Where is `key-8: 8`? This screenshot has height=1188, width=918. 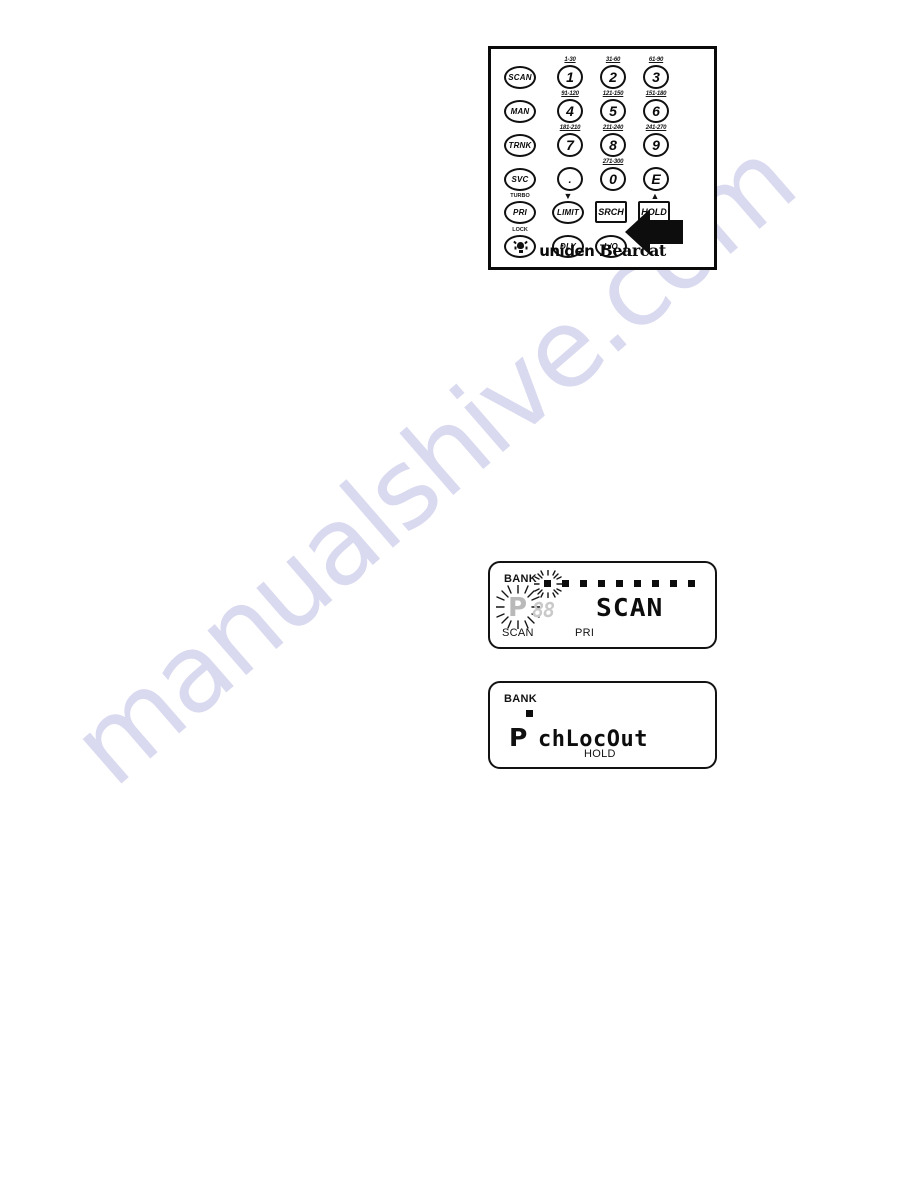 key-8: 8 is located at coordinates (613, 145).